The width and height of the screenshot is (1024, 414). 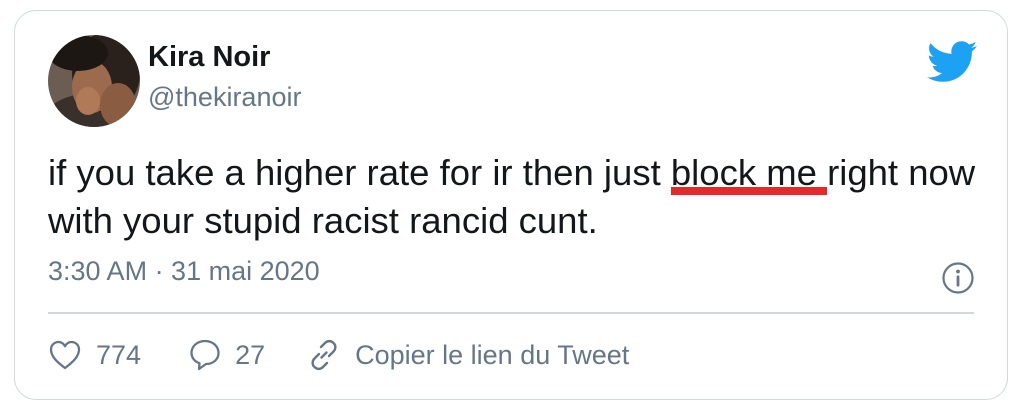 I want to click on reply-count: 27, so click(x=250, y=354).